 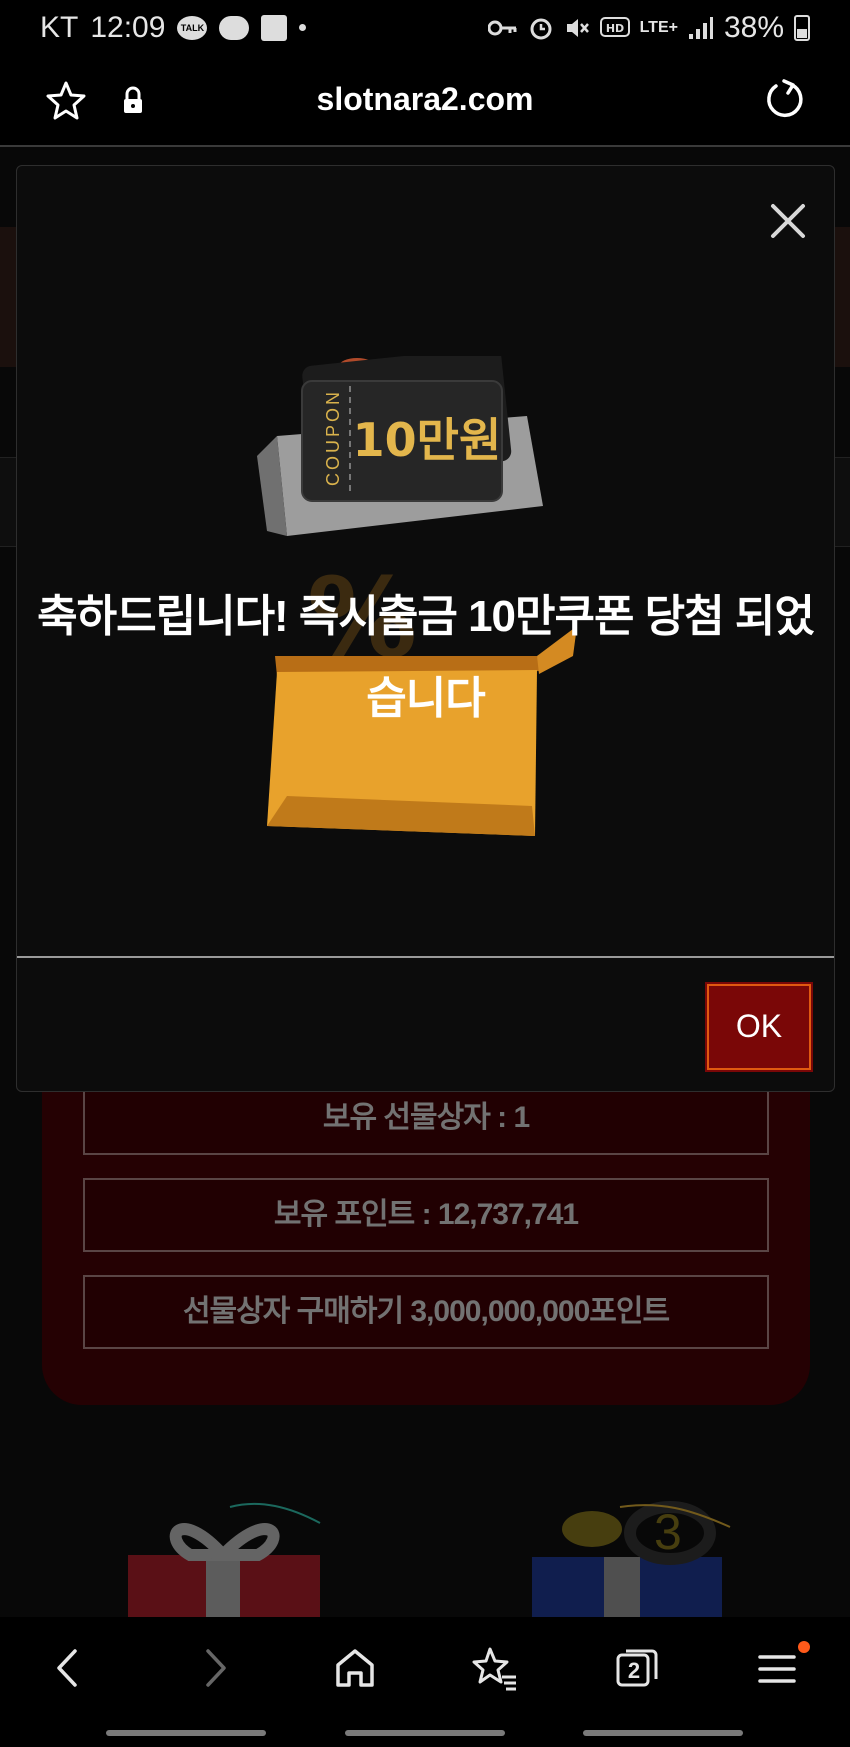 What do you see at coordinates (777, 1668) in the screenshot?
I see `menu-icon` at bounding box center [777, 1668].